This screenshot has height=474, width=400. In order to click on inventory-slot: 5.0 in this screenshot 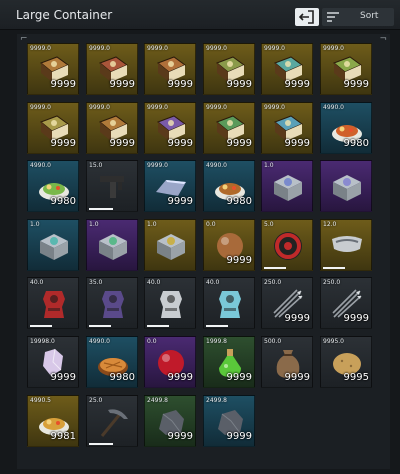, I will do `click(287, 245)`.